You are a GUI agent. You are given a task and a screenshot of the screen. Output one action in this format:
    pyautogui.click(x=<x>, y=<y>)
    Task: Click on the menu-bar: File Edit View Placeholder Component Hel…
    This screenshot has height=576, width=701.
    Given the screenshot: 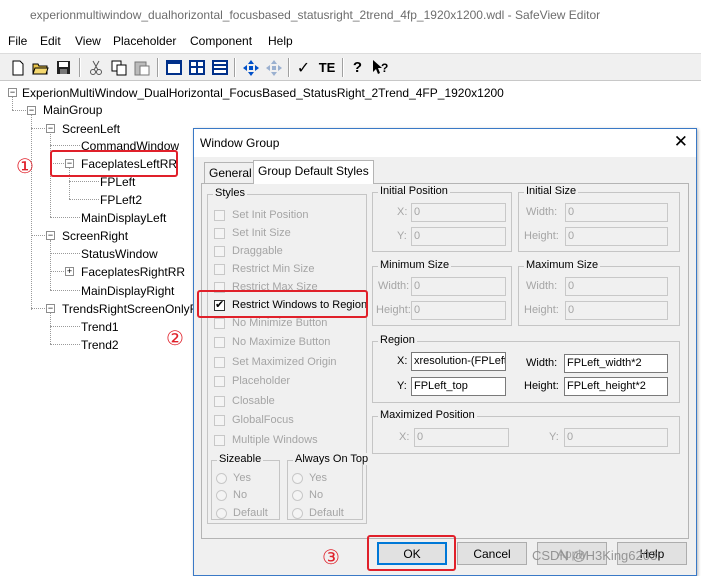 What is the action you would take?
    pyautogui.click(x=350, y=41)
    